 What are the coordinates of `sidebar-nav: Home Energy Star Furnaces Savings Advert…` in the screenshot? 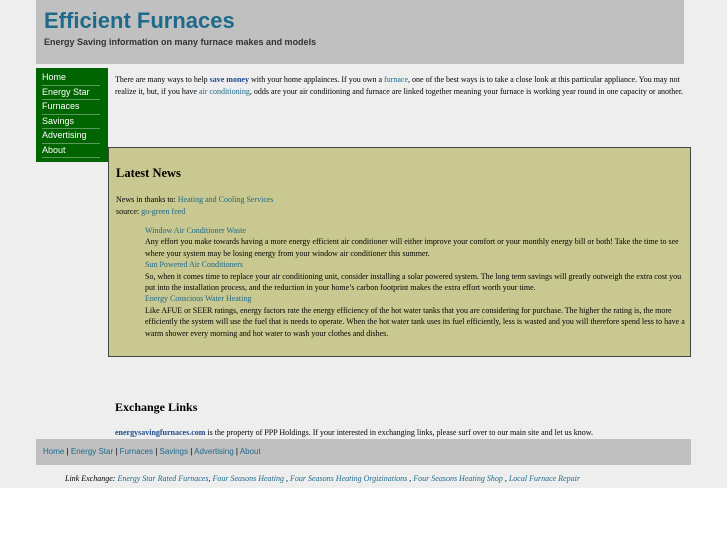 It's located at (72, 115).